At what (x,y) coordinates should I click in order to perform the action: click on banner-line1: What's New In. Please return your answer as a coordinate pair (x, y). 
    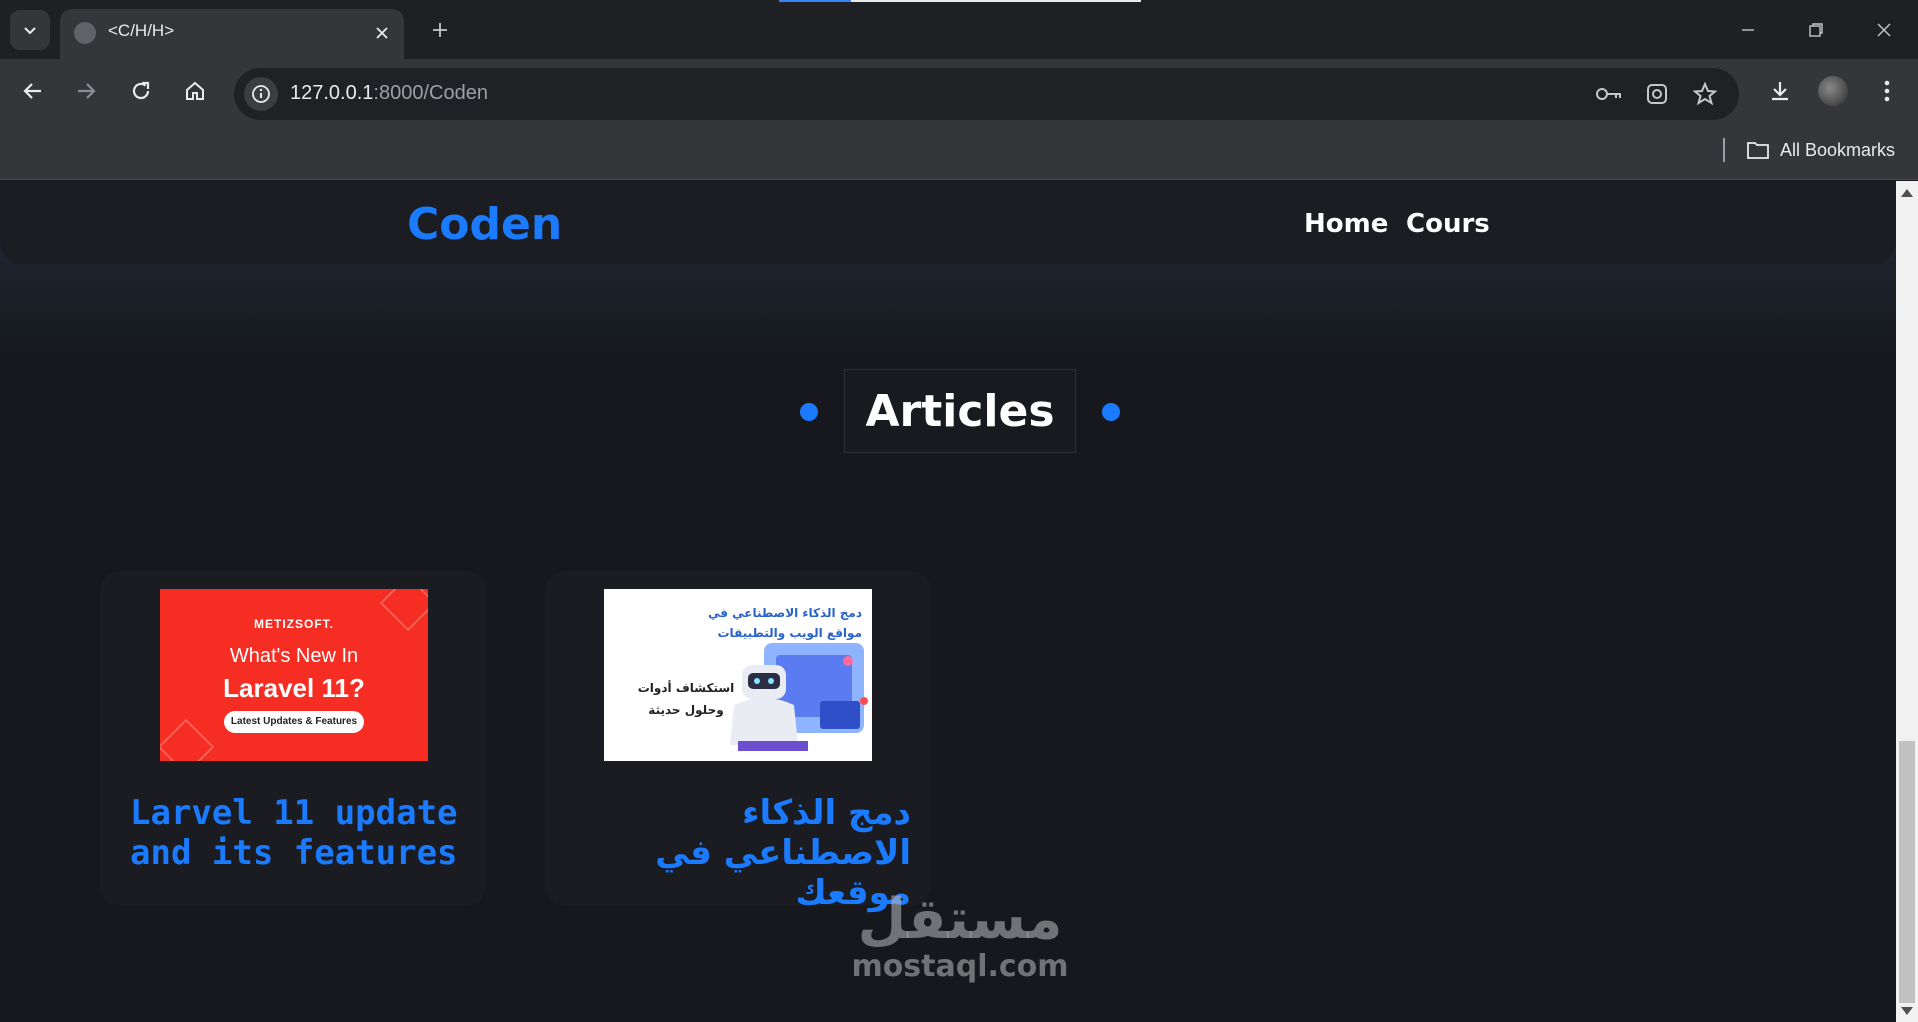
    Looking at the image, I should click on (294, 656).